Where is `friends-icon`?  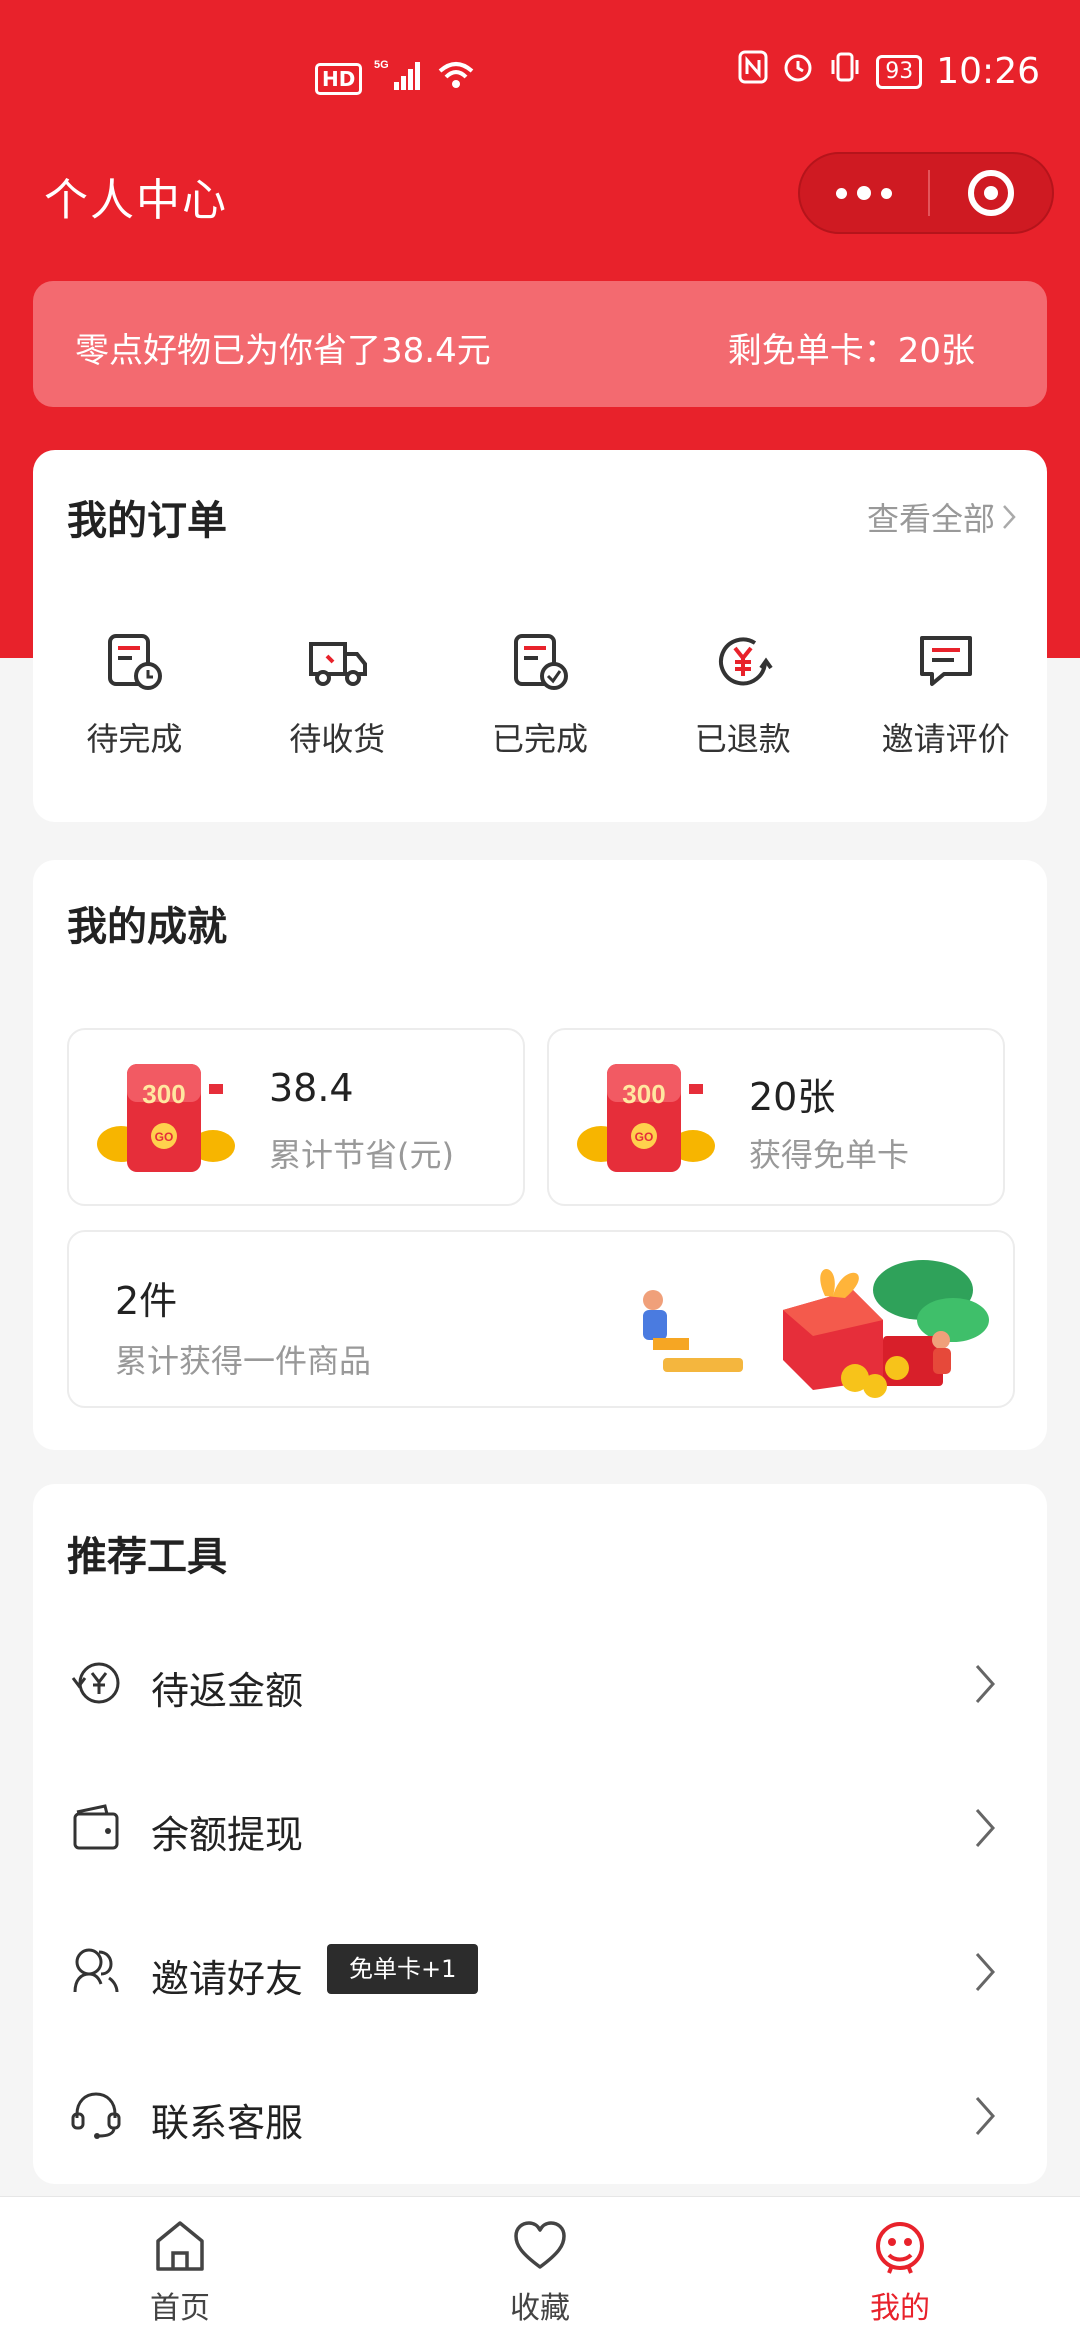 friends-icon is located at coordinates (96, 1970).